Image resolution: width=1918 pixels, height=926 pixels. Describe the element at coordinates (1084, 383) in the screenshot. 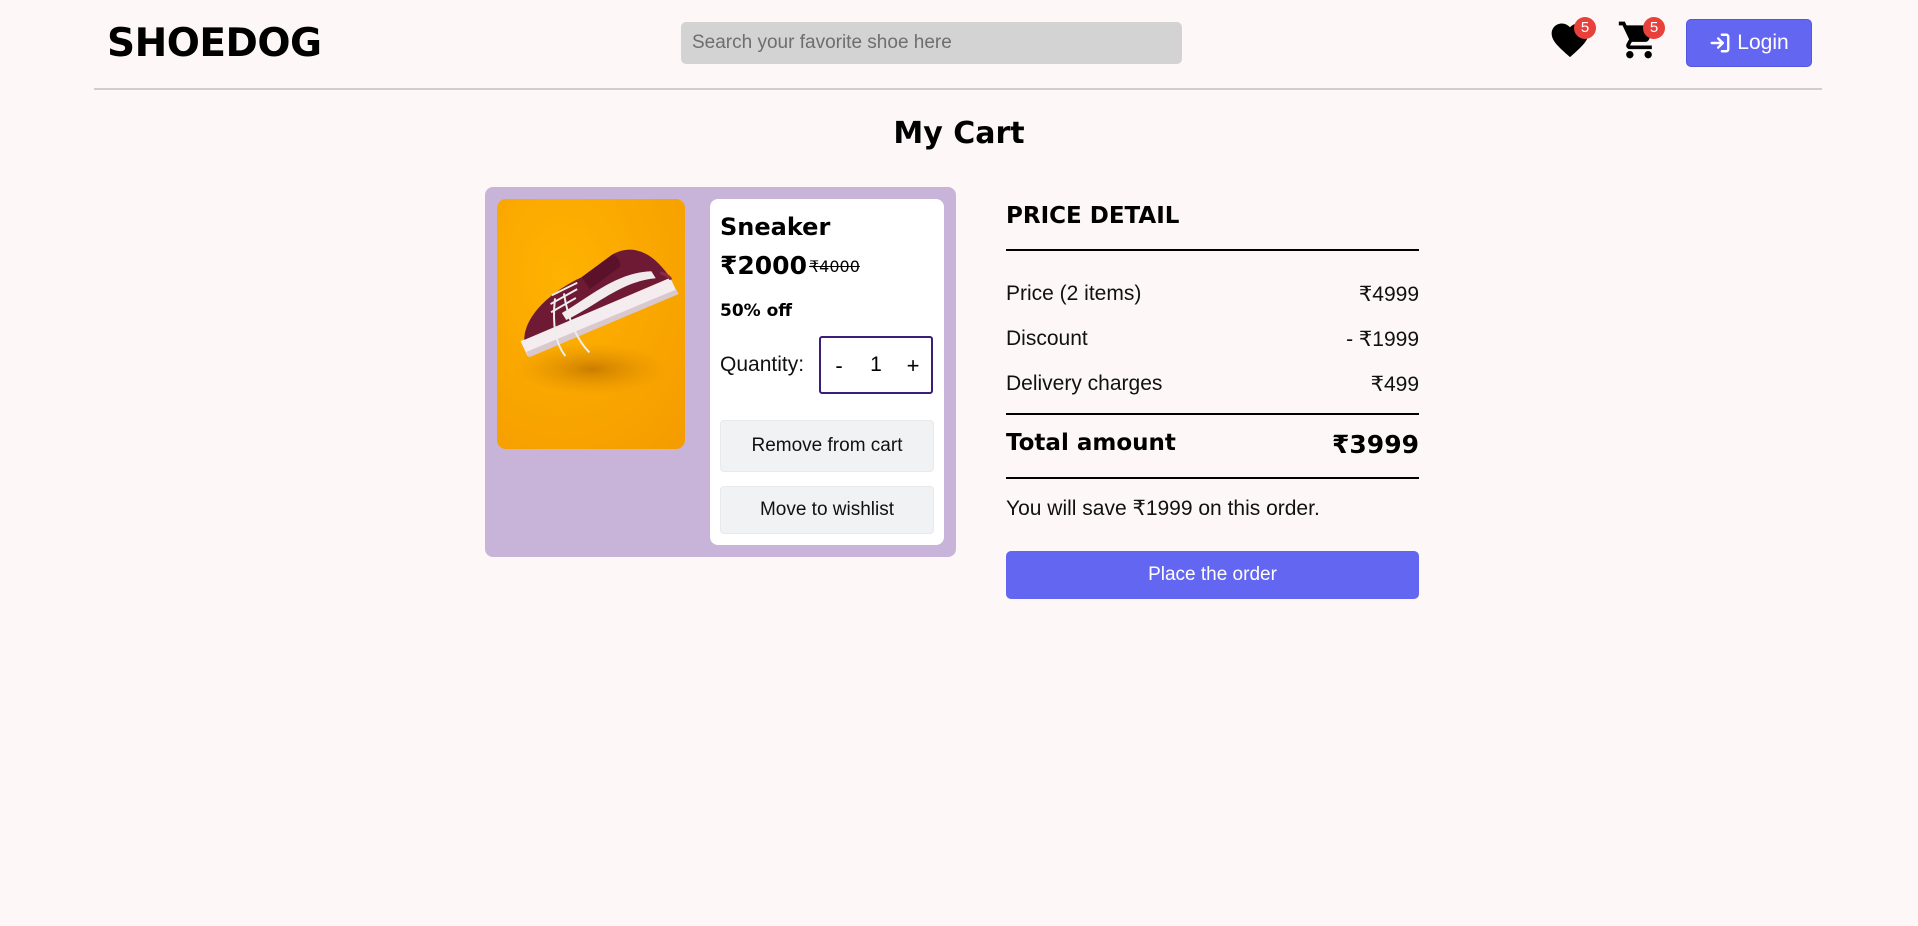

I see `delivery-label: Delivery charges` at that location.